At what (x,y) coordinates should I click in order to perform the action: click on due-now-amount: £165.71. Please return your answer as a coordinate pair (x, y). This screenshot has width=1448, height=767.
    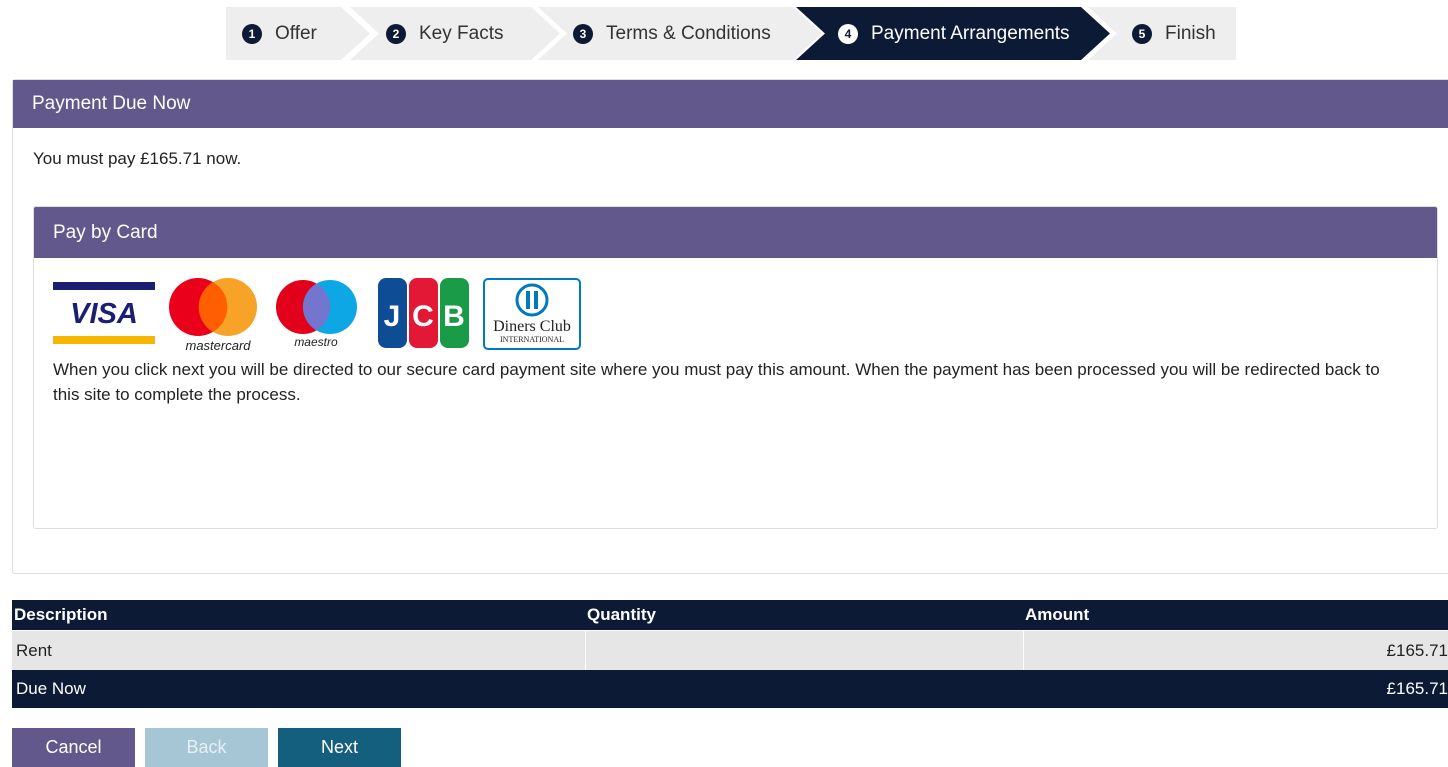
    Looking at the image, I should click on (1417, 688).